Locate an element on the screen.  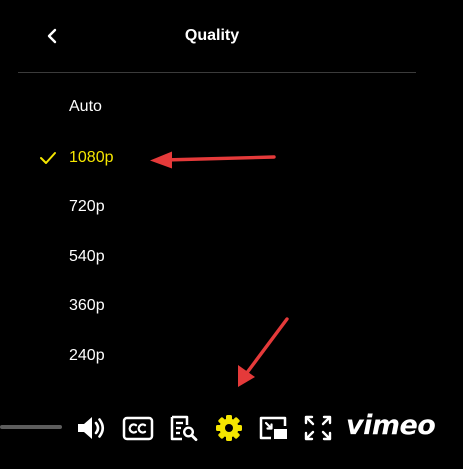
cc-icon is located at coordinates (138, 428).